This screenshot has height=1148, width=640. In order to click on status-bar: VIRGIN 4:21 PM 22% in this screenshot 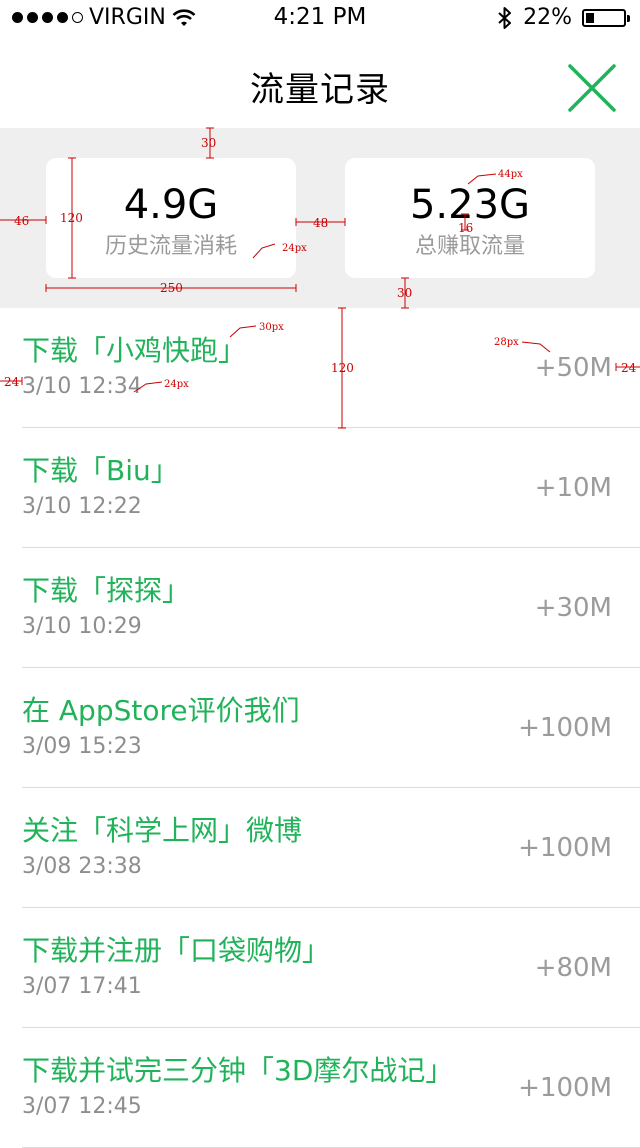, I will do `click(320, 20)`.